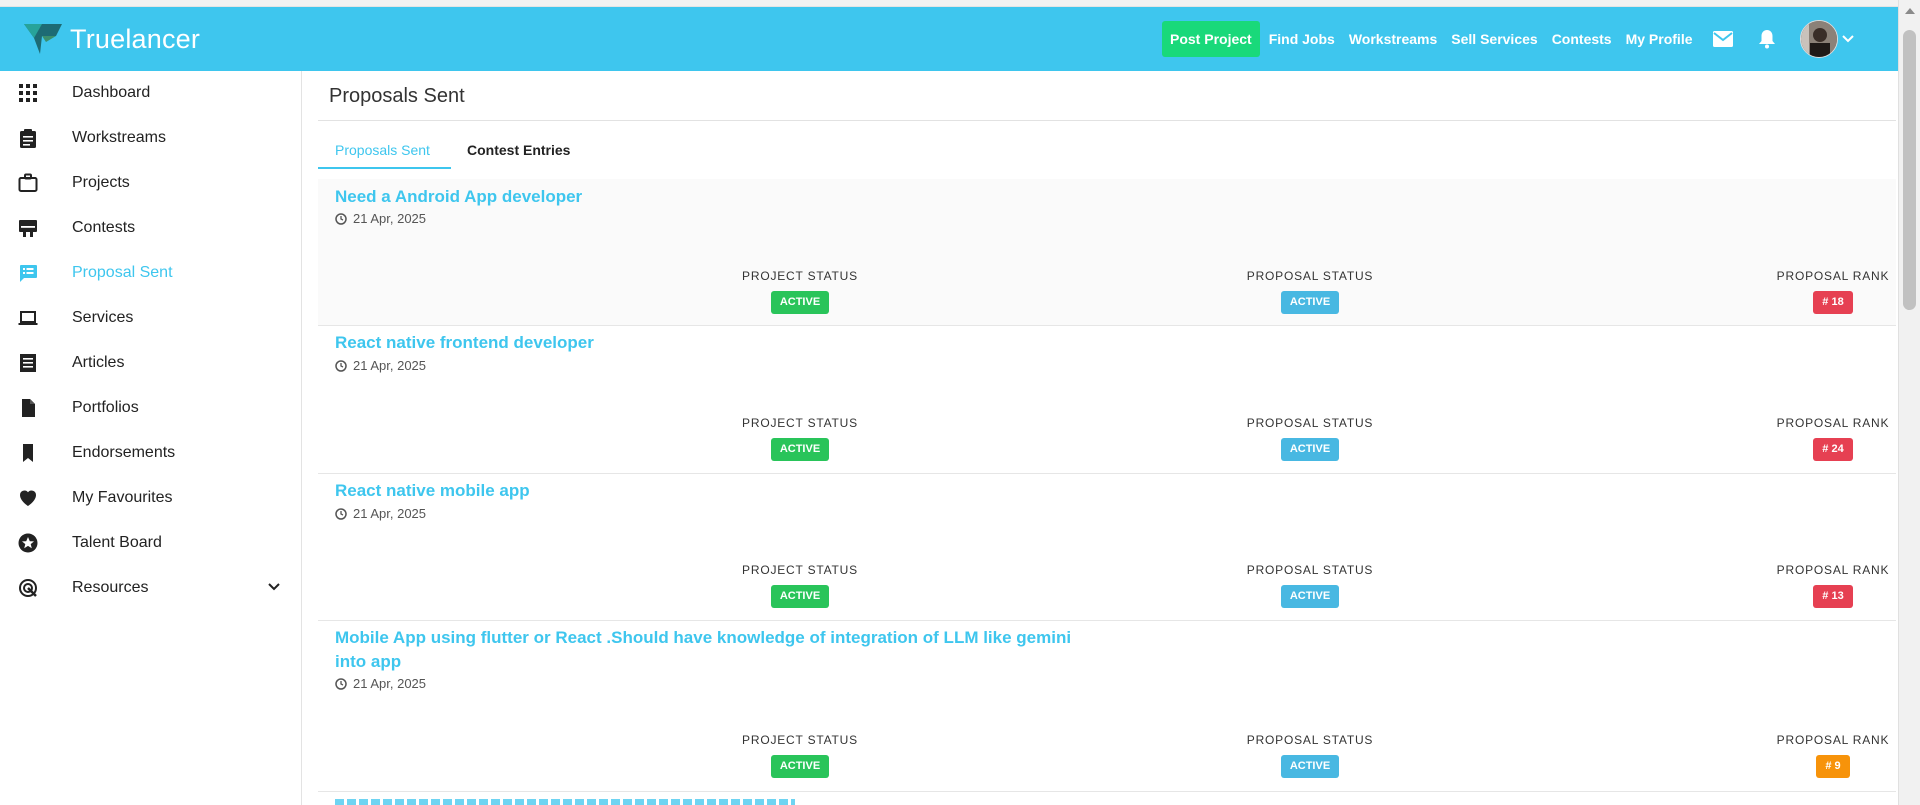 This screenshot has height=805, width=1920. What do you see at coordinates (28, 453) in the screenshot?
I see `bookmark-icon` at bounding box center [28, 453].